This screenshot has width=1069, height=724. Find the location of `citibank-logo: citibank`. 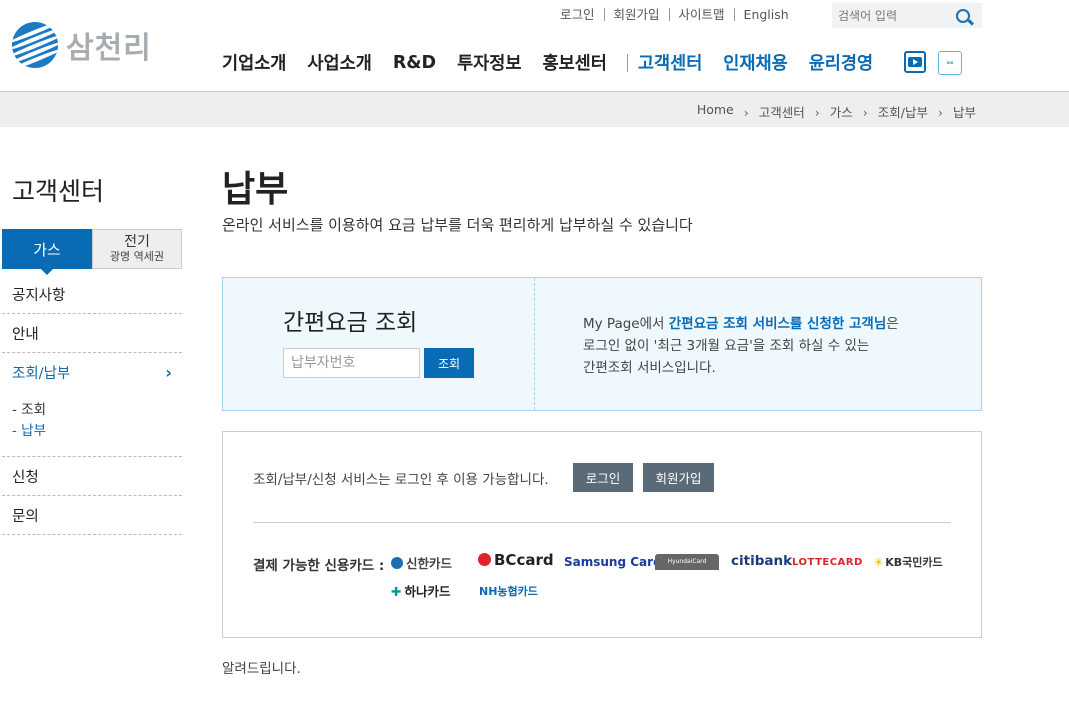

citibank-logo: citibank is located at coordinates (762, 561).